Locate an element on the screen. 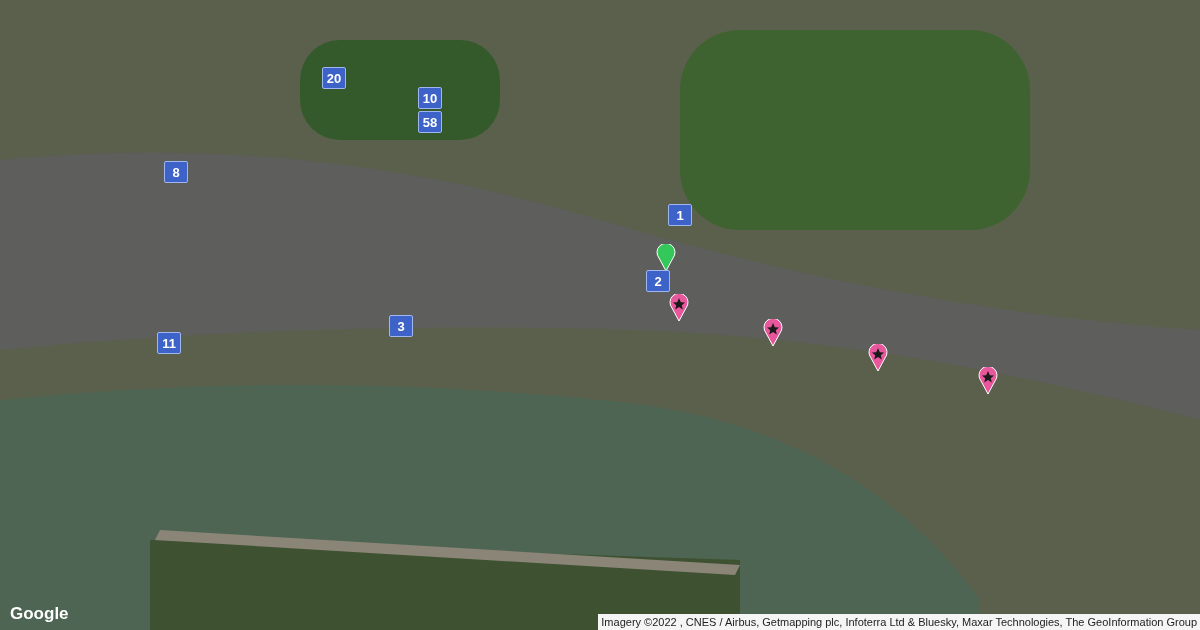 Image resolution: width=1200 pixels, height=630 pixels. numbered-map-marker: 10 is located at coordinates (430, 98).